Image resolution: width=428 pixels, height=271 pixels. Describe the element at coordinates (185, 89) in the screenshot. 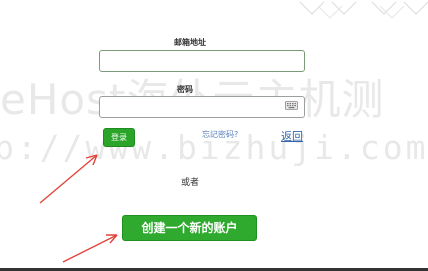

I see `password-label: 密码` at that location.